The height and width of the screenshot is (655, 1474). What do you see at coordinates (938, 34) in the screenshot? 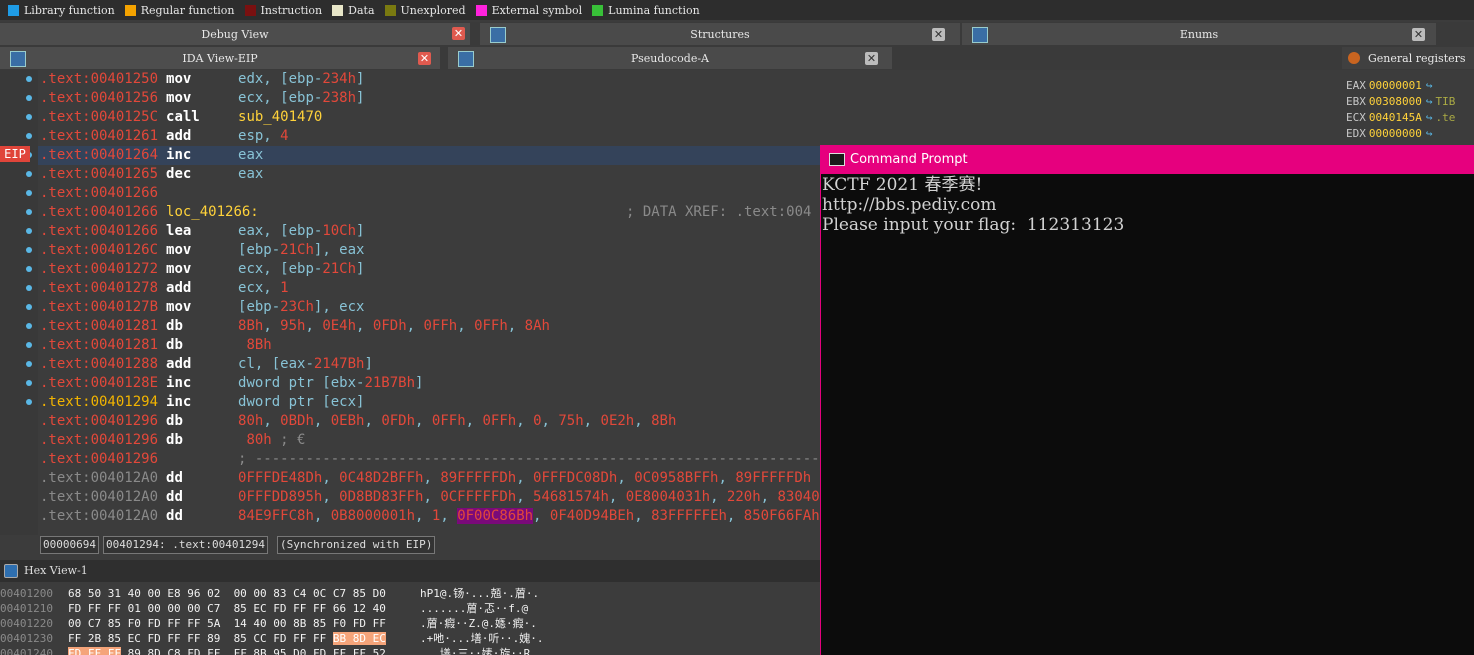
I see `close-structures-icon: ✕` at bounding box center [938, 34].